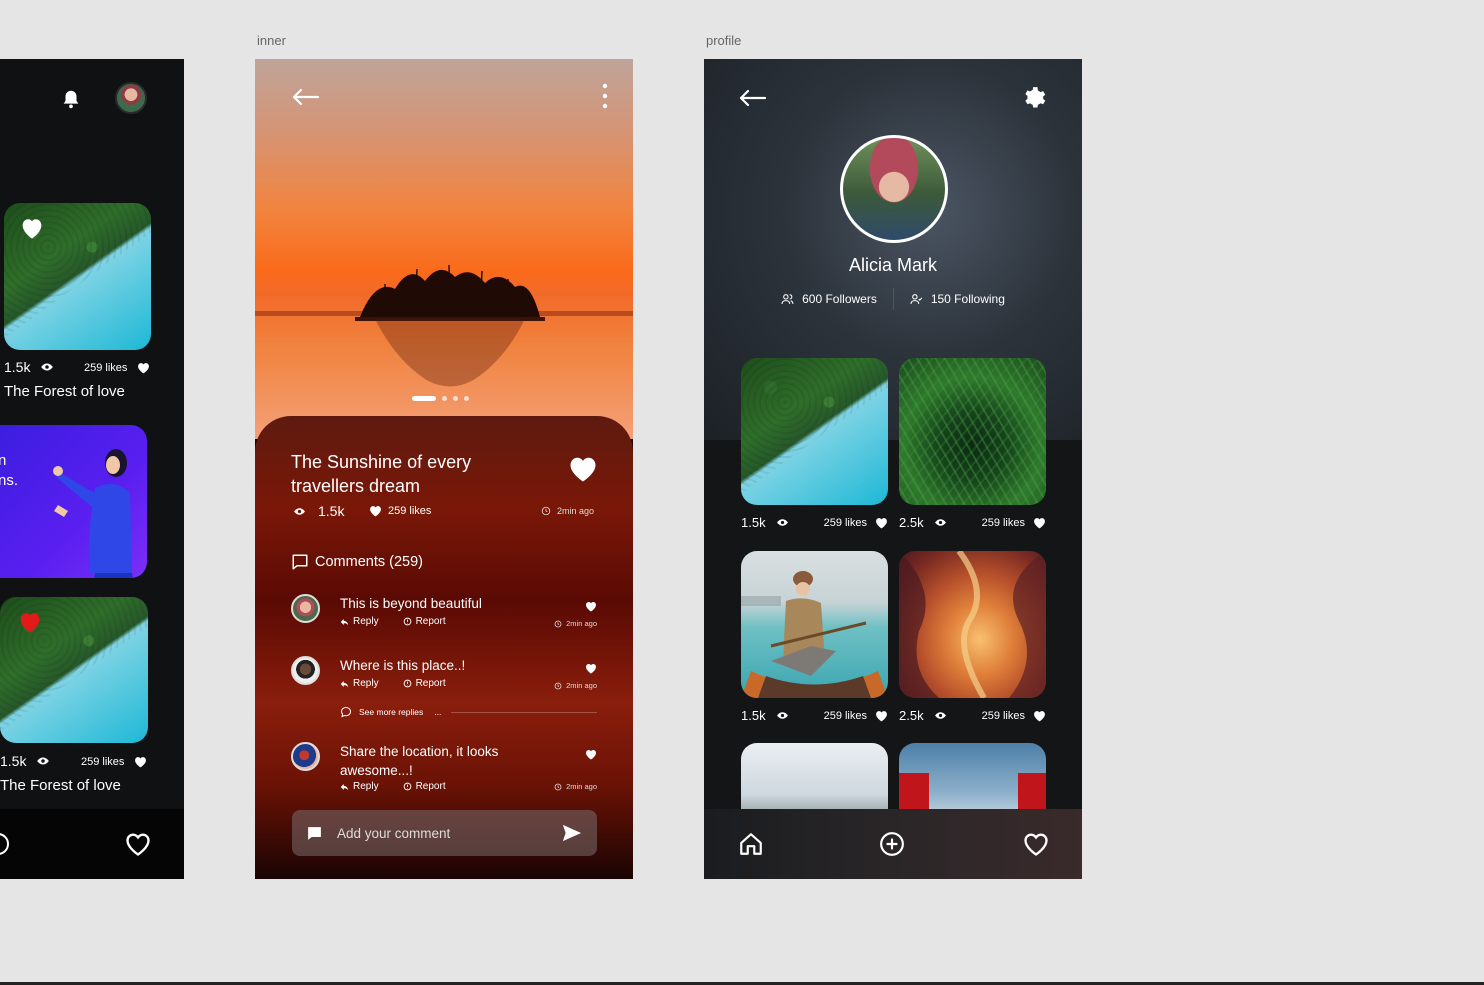  Describe the element at coordinates (440, 398) in the screenshot. I see `carousel-indicator` at that location.